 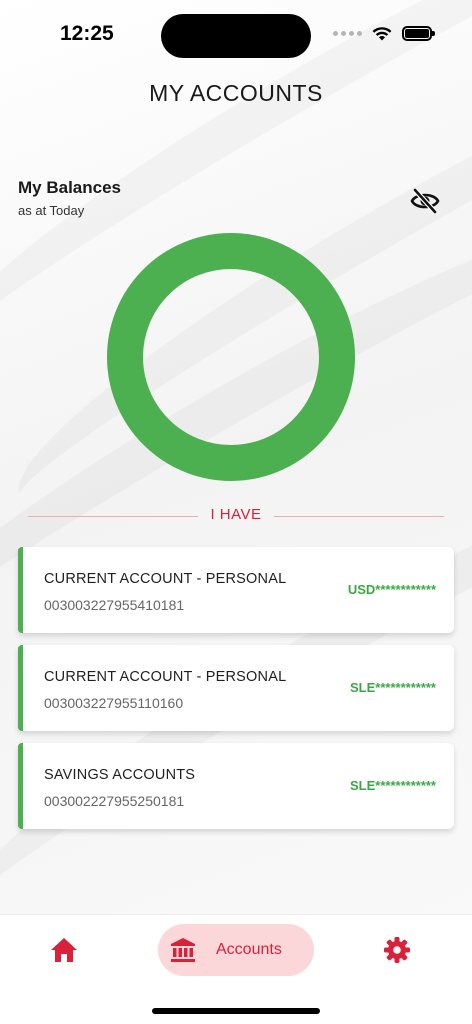 What do you see at coordinates (183, 950) in the screenshot?
I see `bank-icon` at bounding box center [183, 950].